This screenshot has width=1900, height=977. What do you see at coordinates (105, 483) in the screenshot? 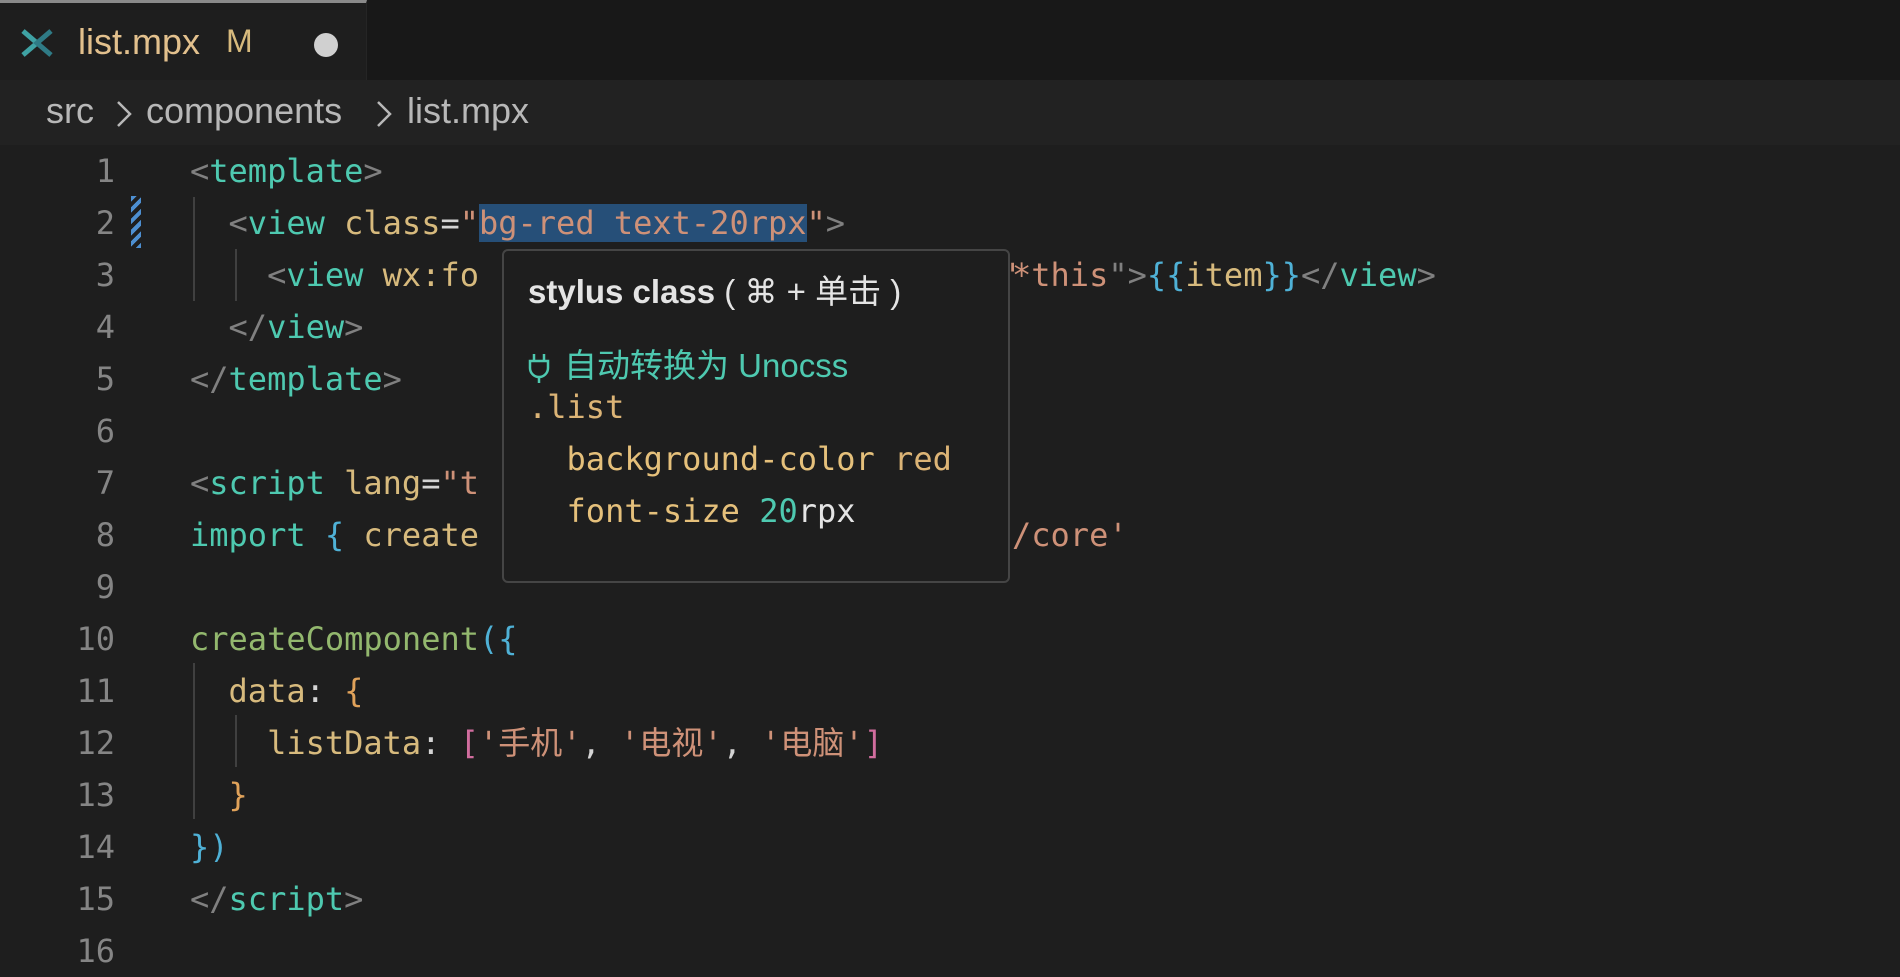
I see `line-number: 7` at bounding box center [105, 483].